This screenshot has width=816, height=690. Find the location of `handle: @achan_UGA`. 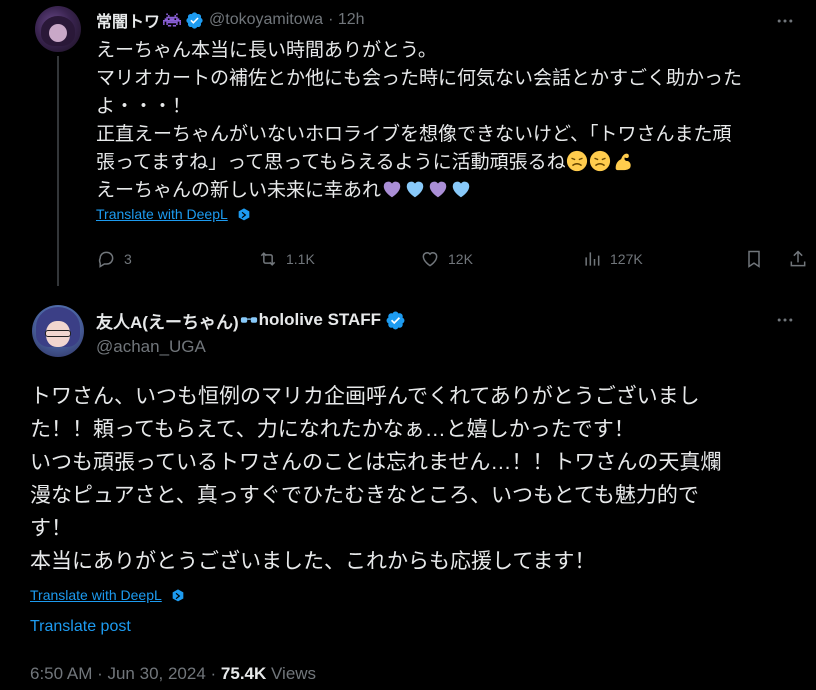

handle: @achan_UGA is located at coordinates (151, 347).